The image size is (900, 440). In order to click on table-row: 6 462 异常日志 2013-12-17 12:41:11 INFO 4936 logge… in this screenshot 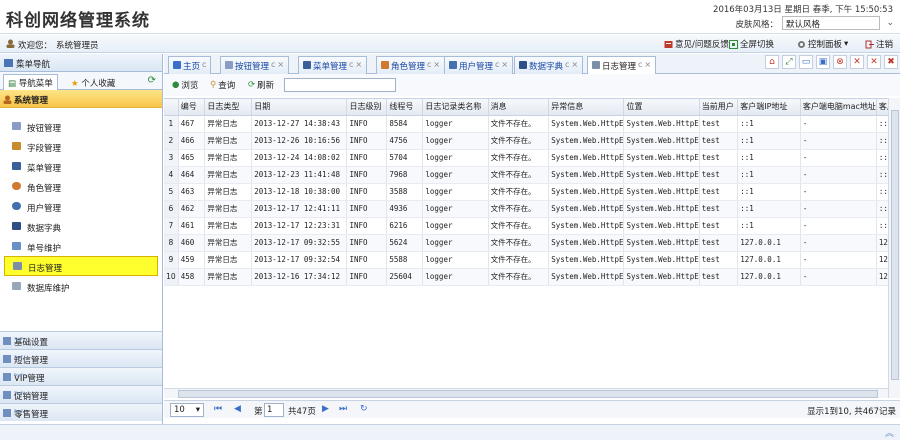, I will do `click(530, 209)`.